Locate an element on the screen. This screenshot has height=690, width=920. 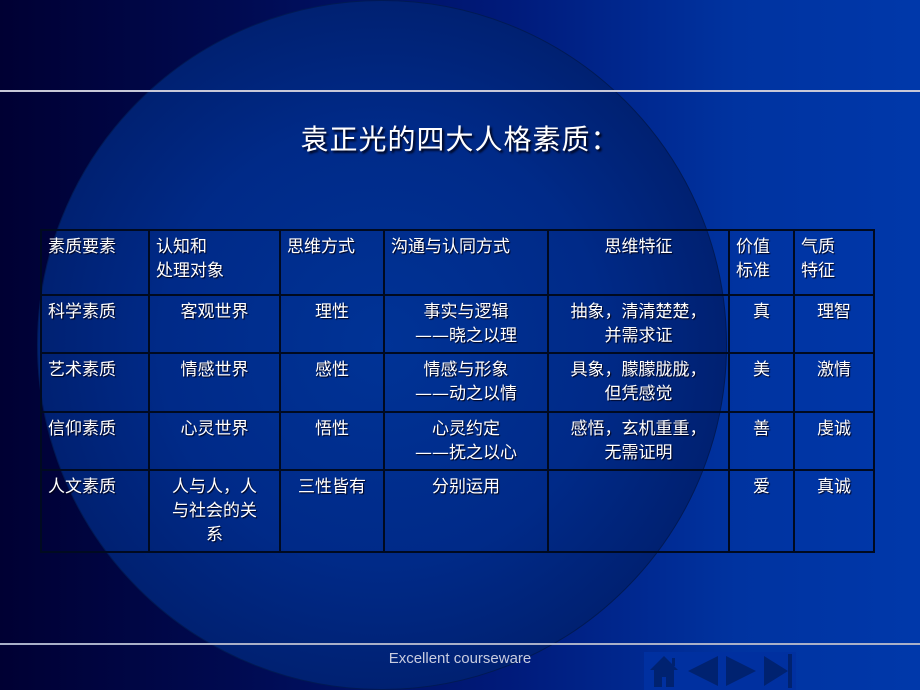
top-divider is located at coordinates (460, 91).